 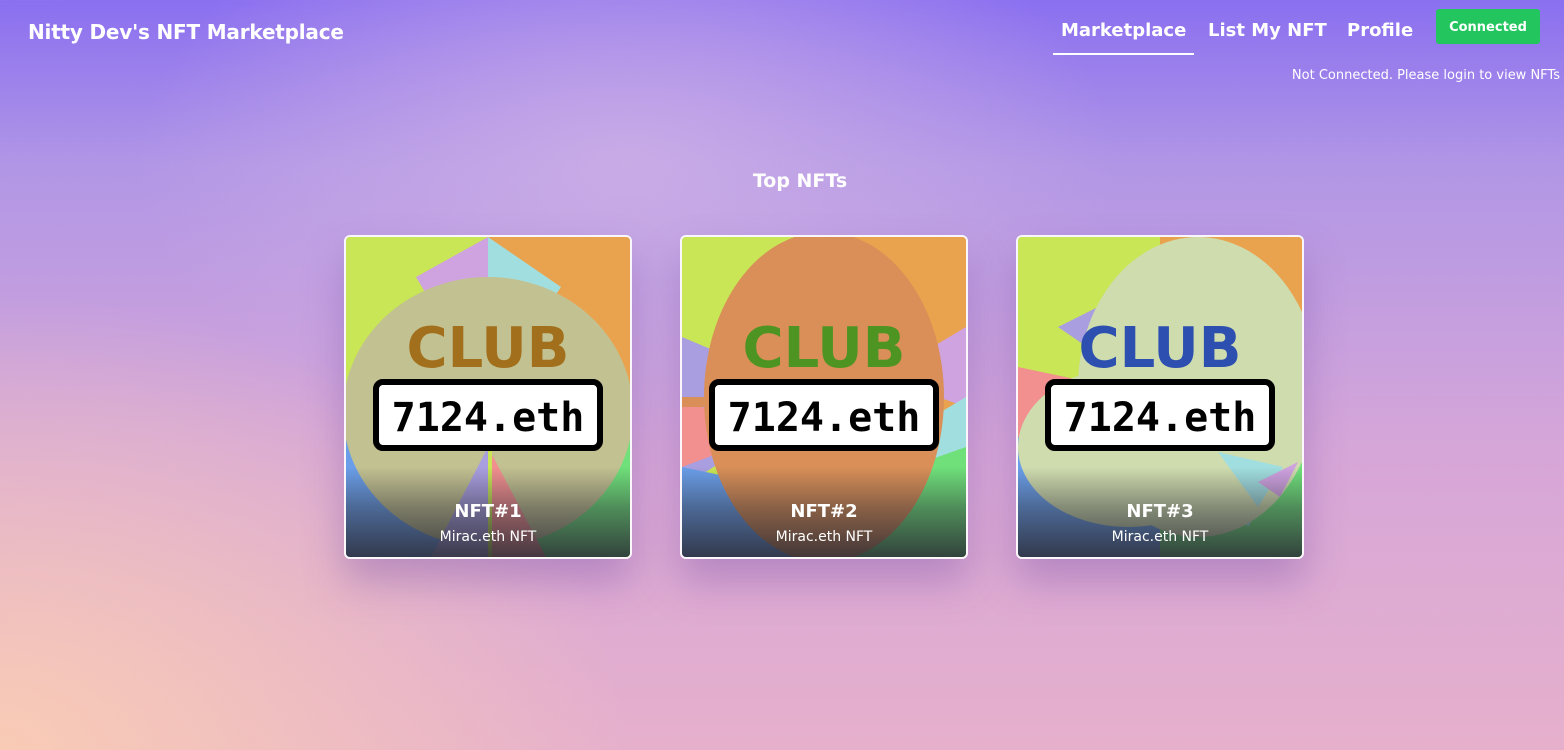 I want to click on section-title-top-nfts: Top NFTs, so click(x=800, y=181).